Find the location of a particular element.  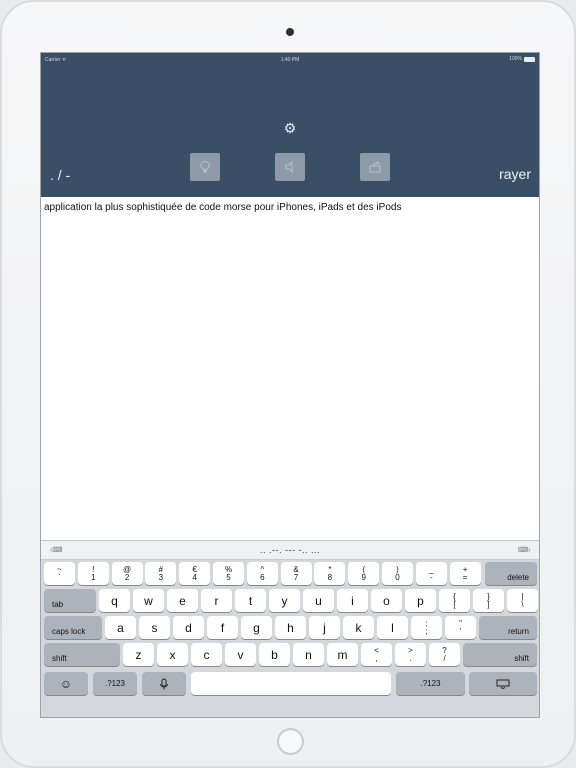

key-8: * 8 is located at coordinates (330, 573).